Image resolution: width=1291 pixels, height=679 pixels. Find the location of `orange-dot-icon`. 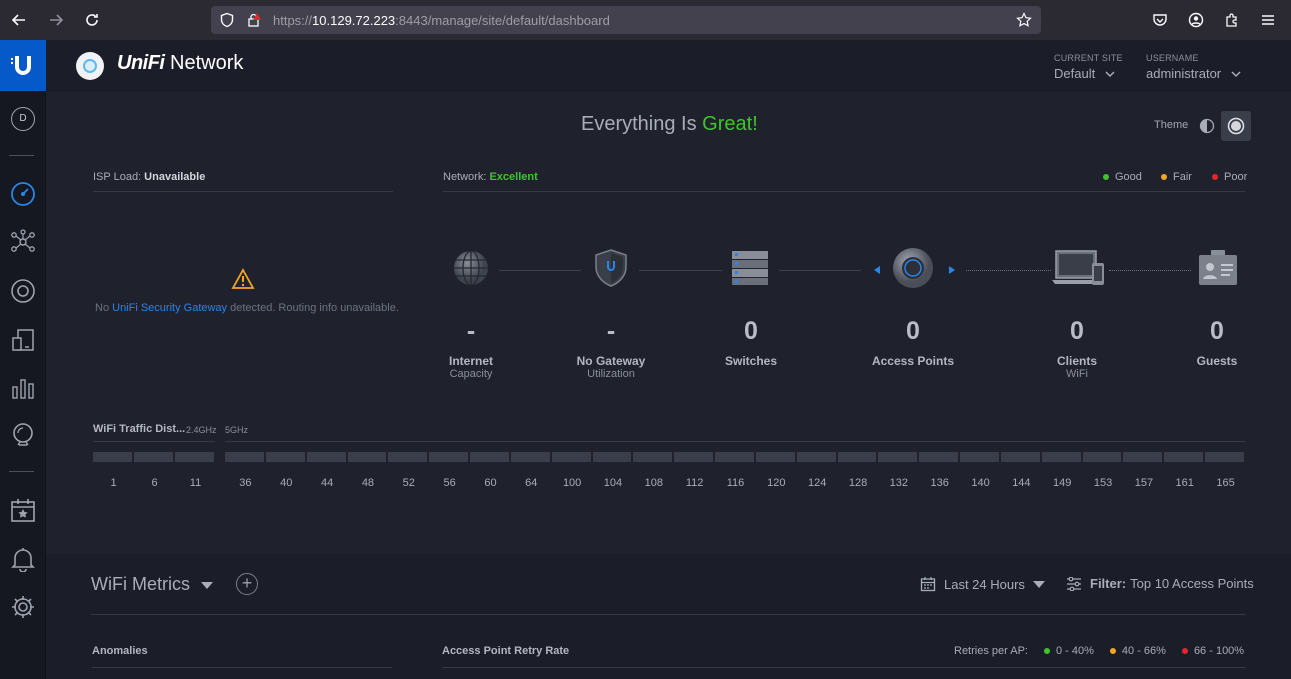

orange-dot-icon is located at coordinates (1164, 177).